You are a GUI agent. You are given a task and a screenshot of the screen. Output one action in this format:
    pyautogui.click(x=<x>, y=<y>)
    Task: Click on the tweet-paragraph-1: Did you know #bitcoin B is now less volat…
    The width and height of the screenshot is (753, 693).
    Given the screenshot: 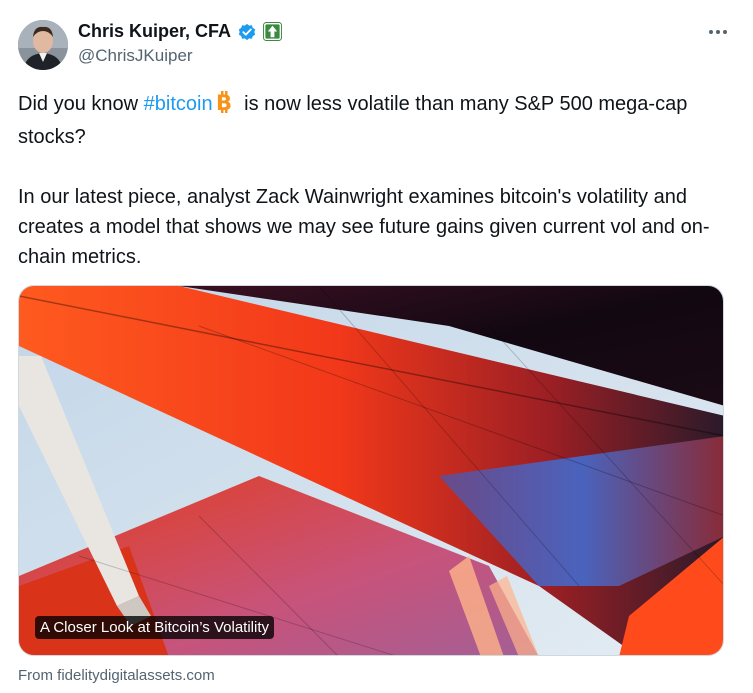 What is the action you would take?
    pyautogui.click(x=375, y=120)
    